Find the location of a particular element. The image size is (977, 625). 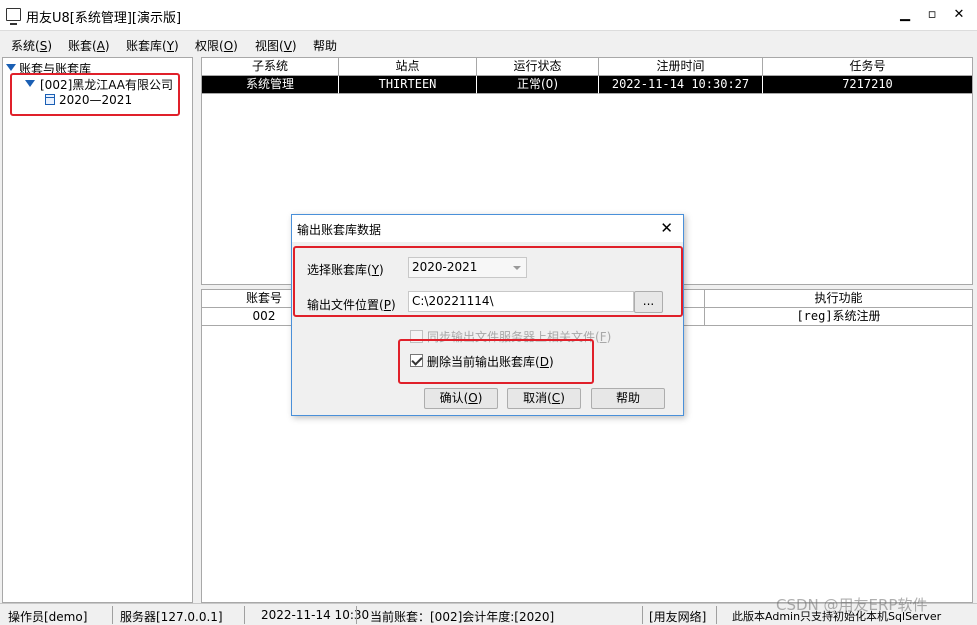

menu-account-library: 账套库(Y) is located at coordinates (152, 45).